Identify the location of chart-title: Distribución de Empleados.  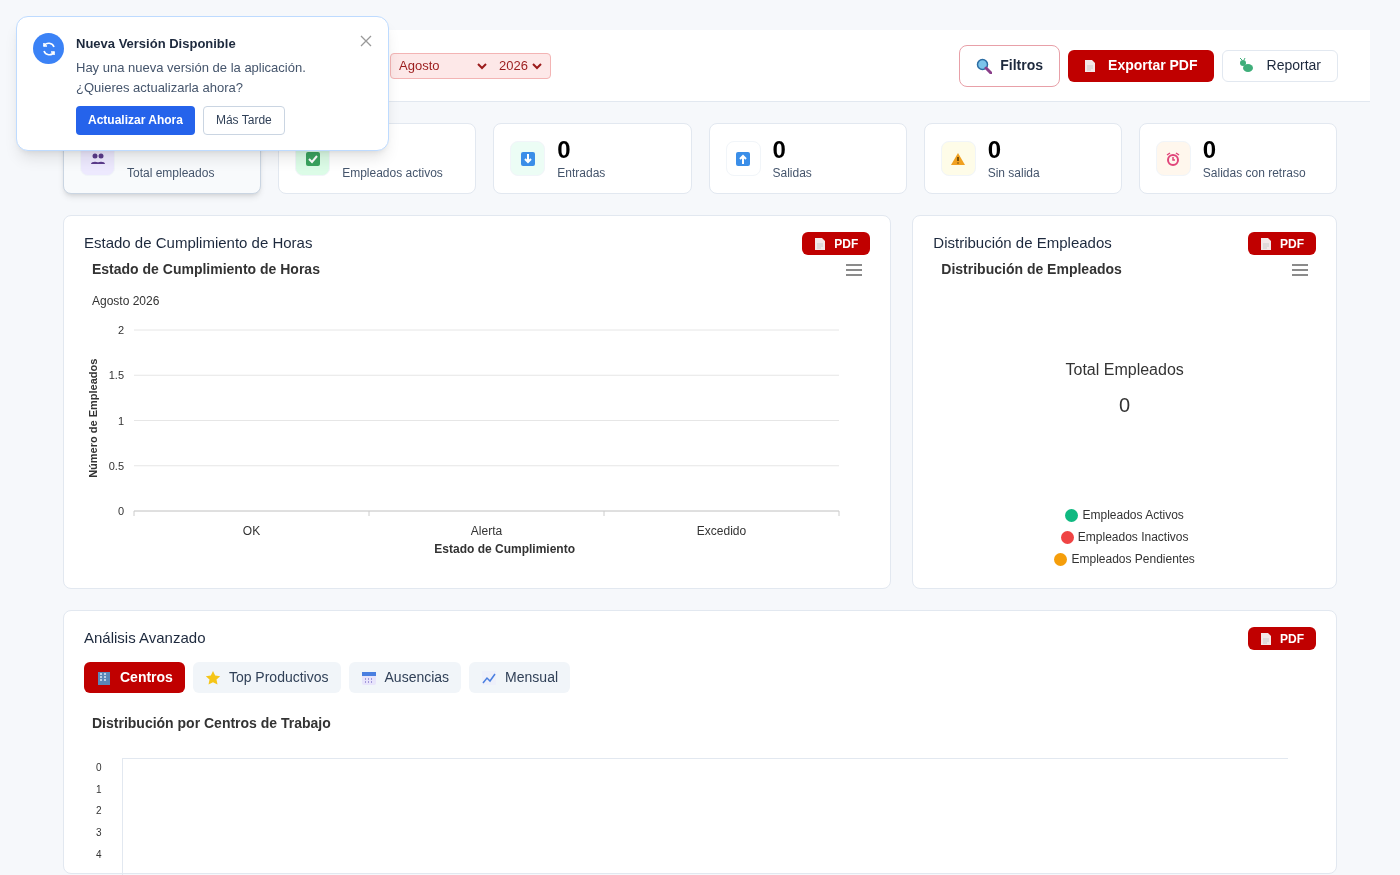
(1031, 269).